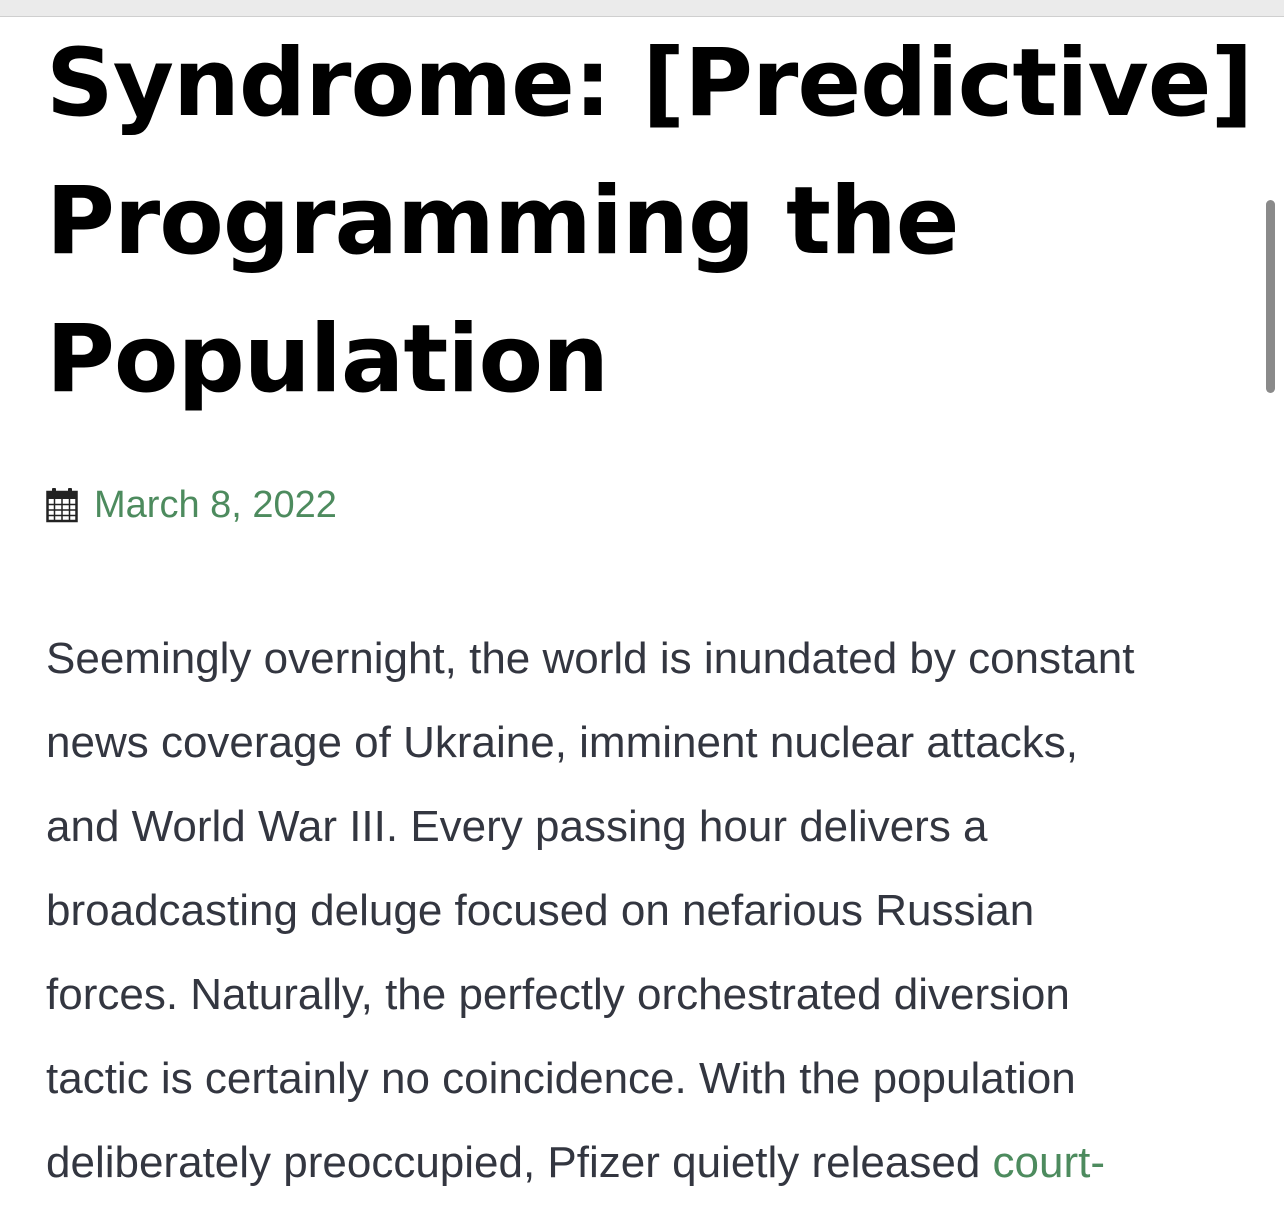 Image resolution: width=1284 pixels, height=1205 pixels. I want to click on scrollbar-thumb, so click(1270, 296).